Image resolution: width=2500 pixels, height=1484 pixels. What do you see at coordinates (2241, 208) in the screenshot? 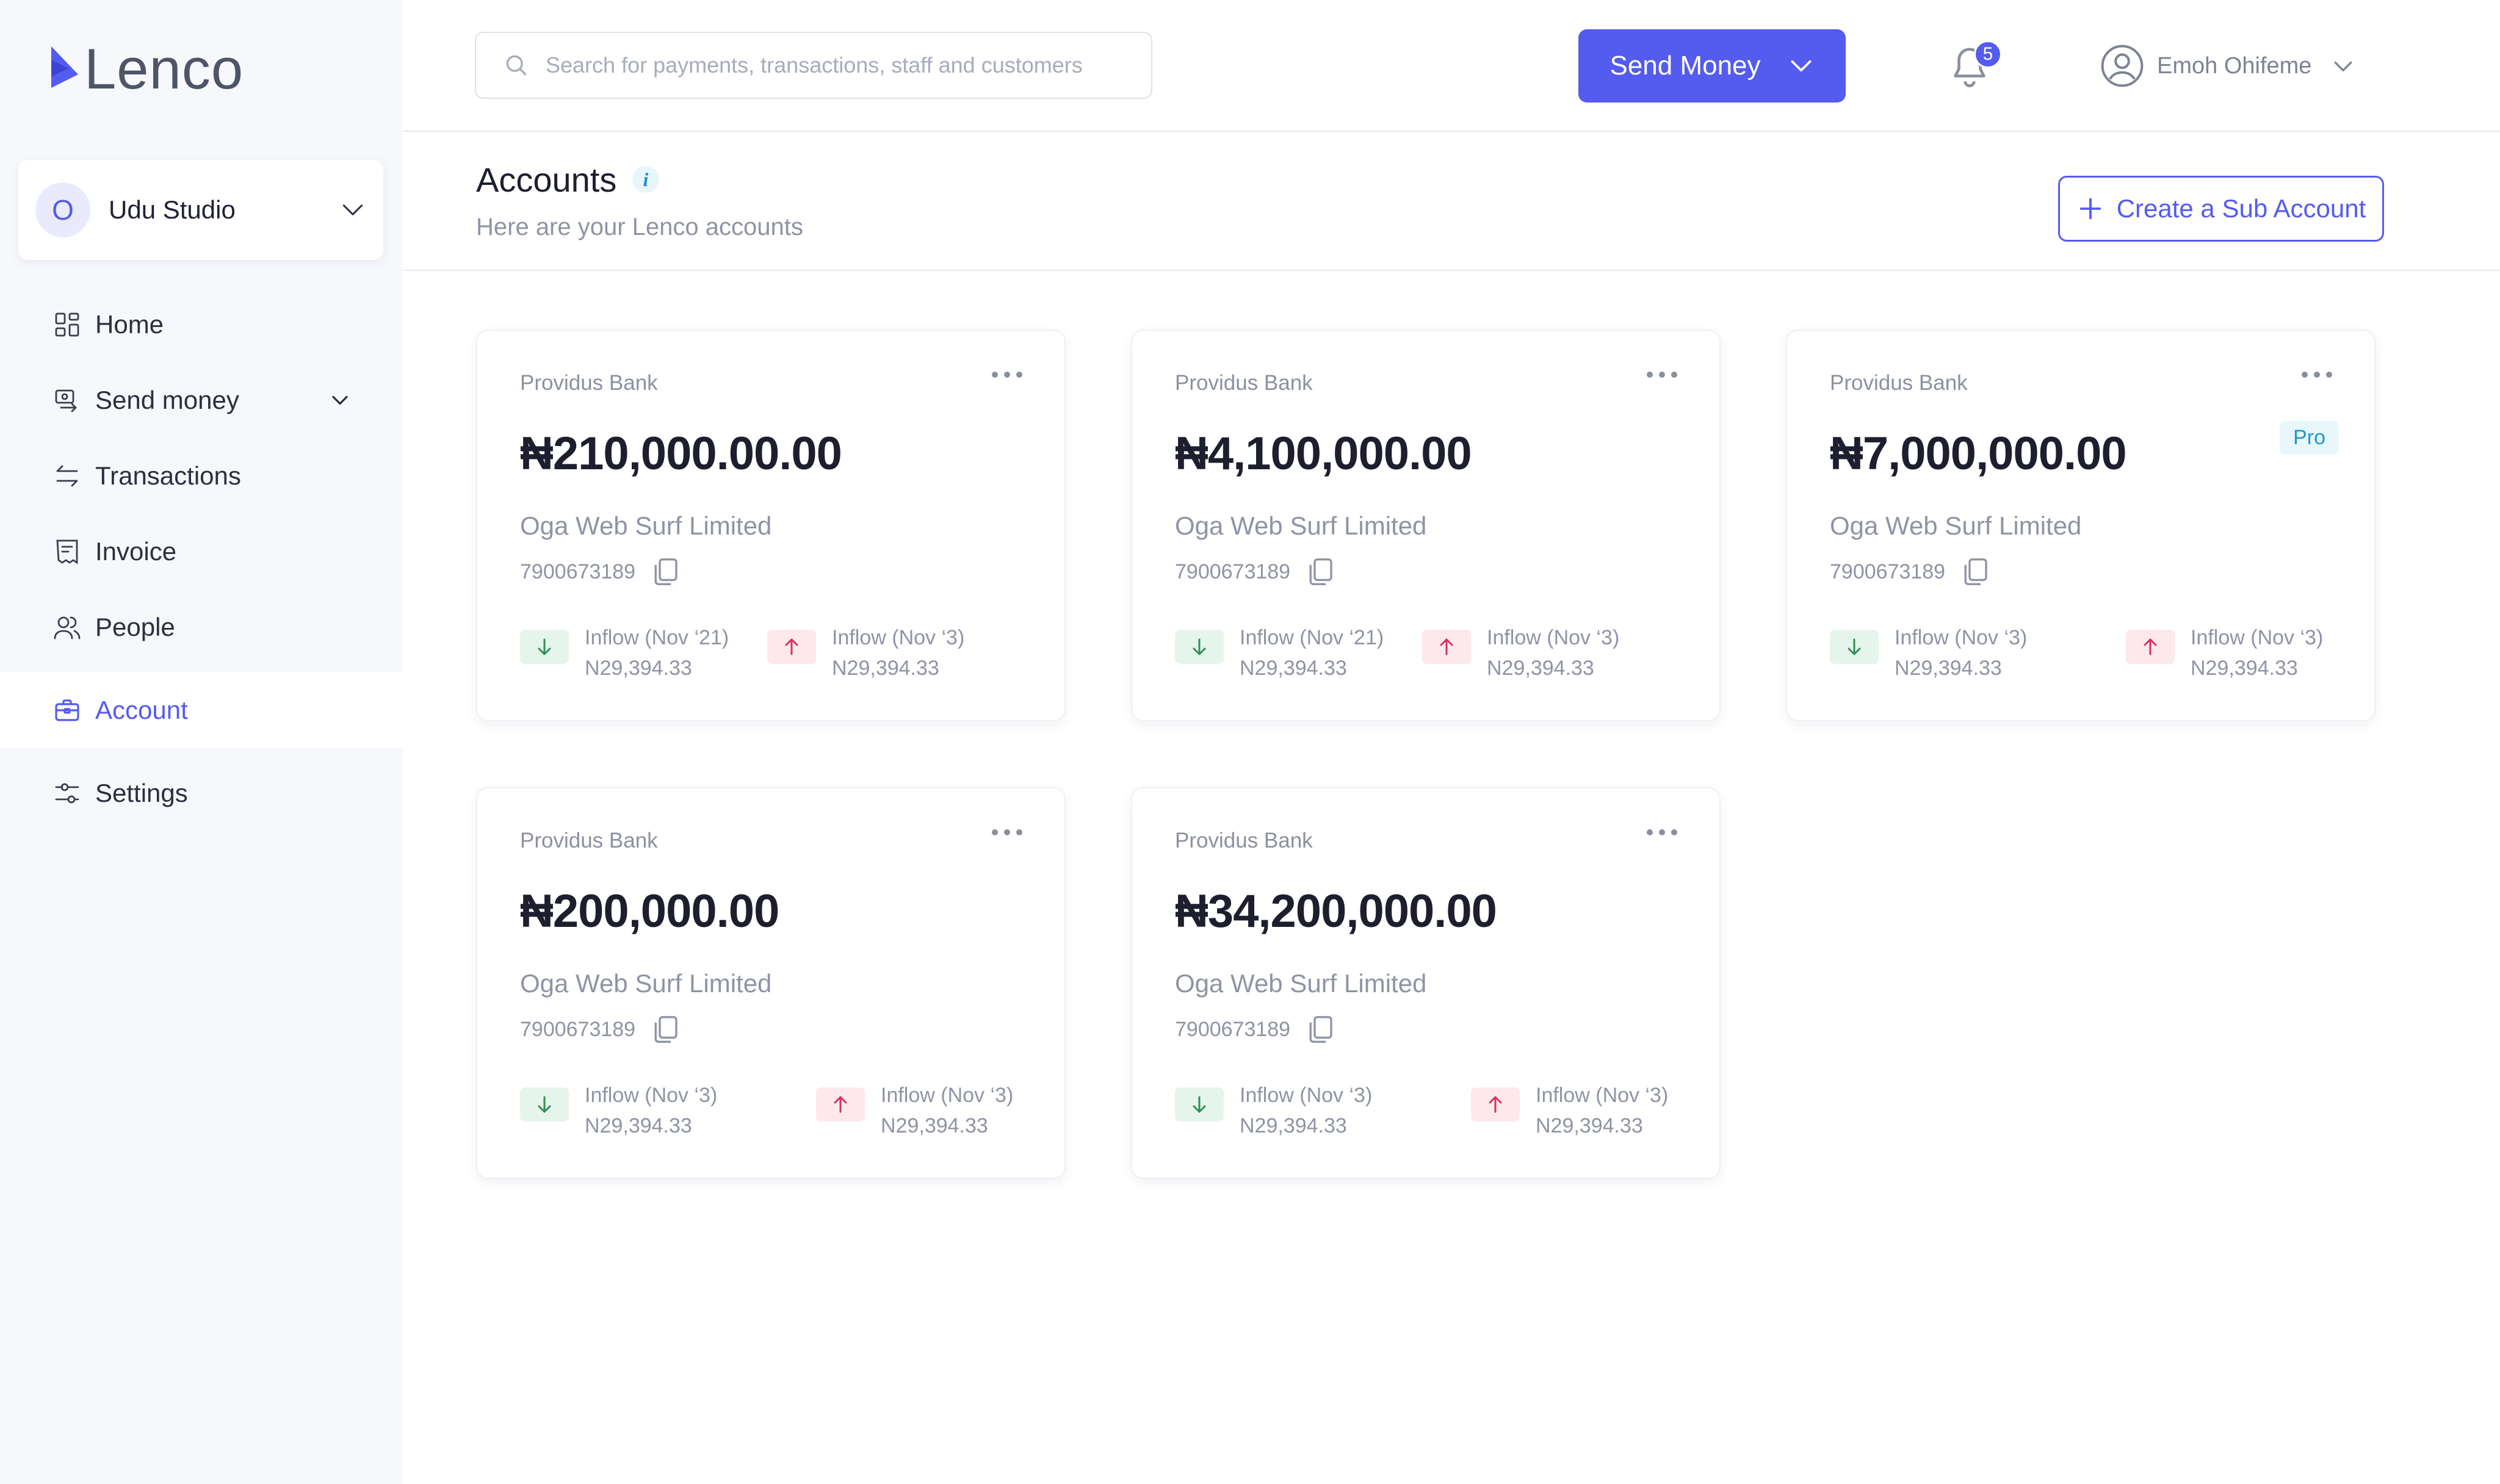
I see `create-sub-account-label: Create a Sub Account` at bounding box center [2241, 208].